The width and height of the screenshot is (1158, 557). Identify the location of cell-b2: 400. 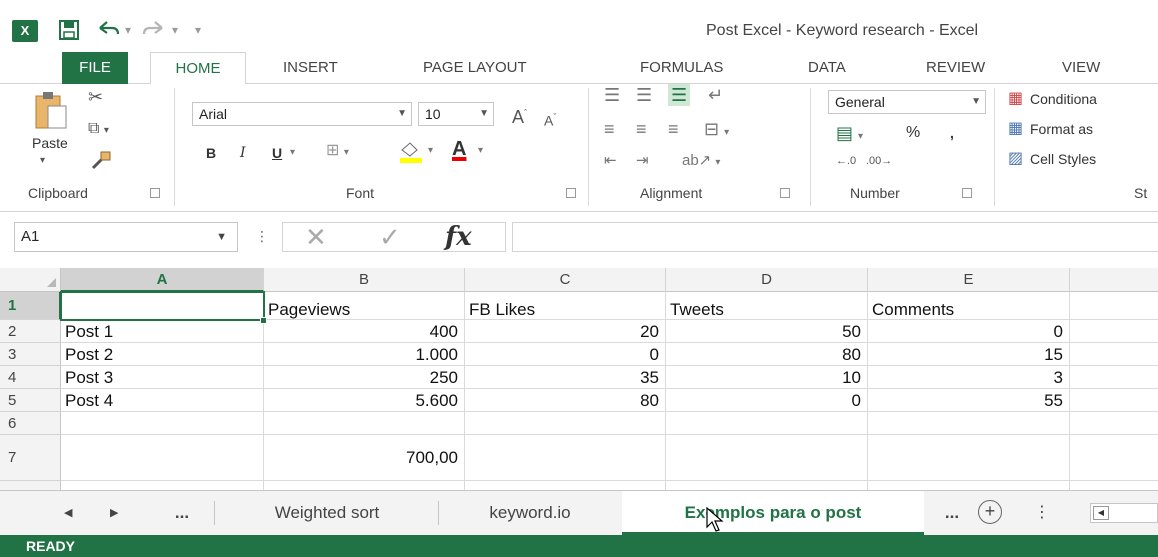
(364, 331).